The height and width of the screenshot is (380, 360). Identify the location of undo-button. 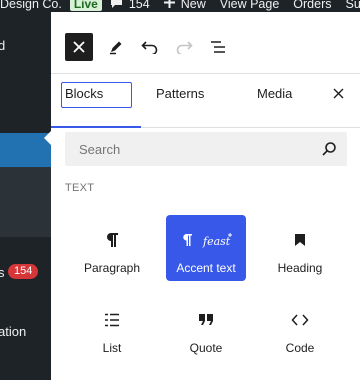
(150, 47).